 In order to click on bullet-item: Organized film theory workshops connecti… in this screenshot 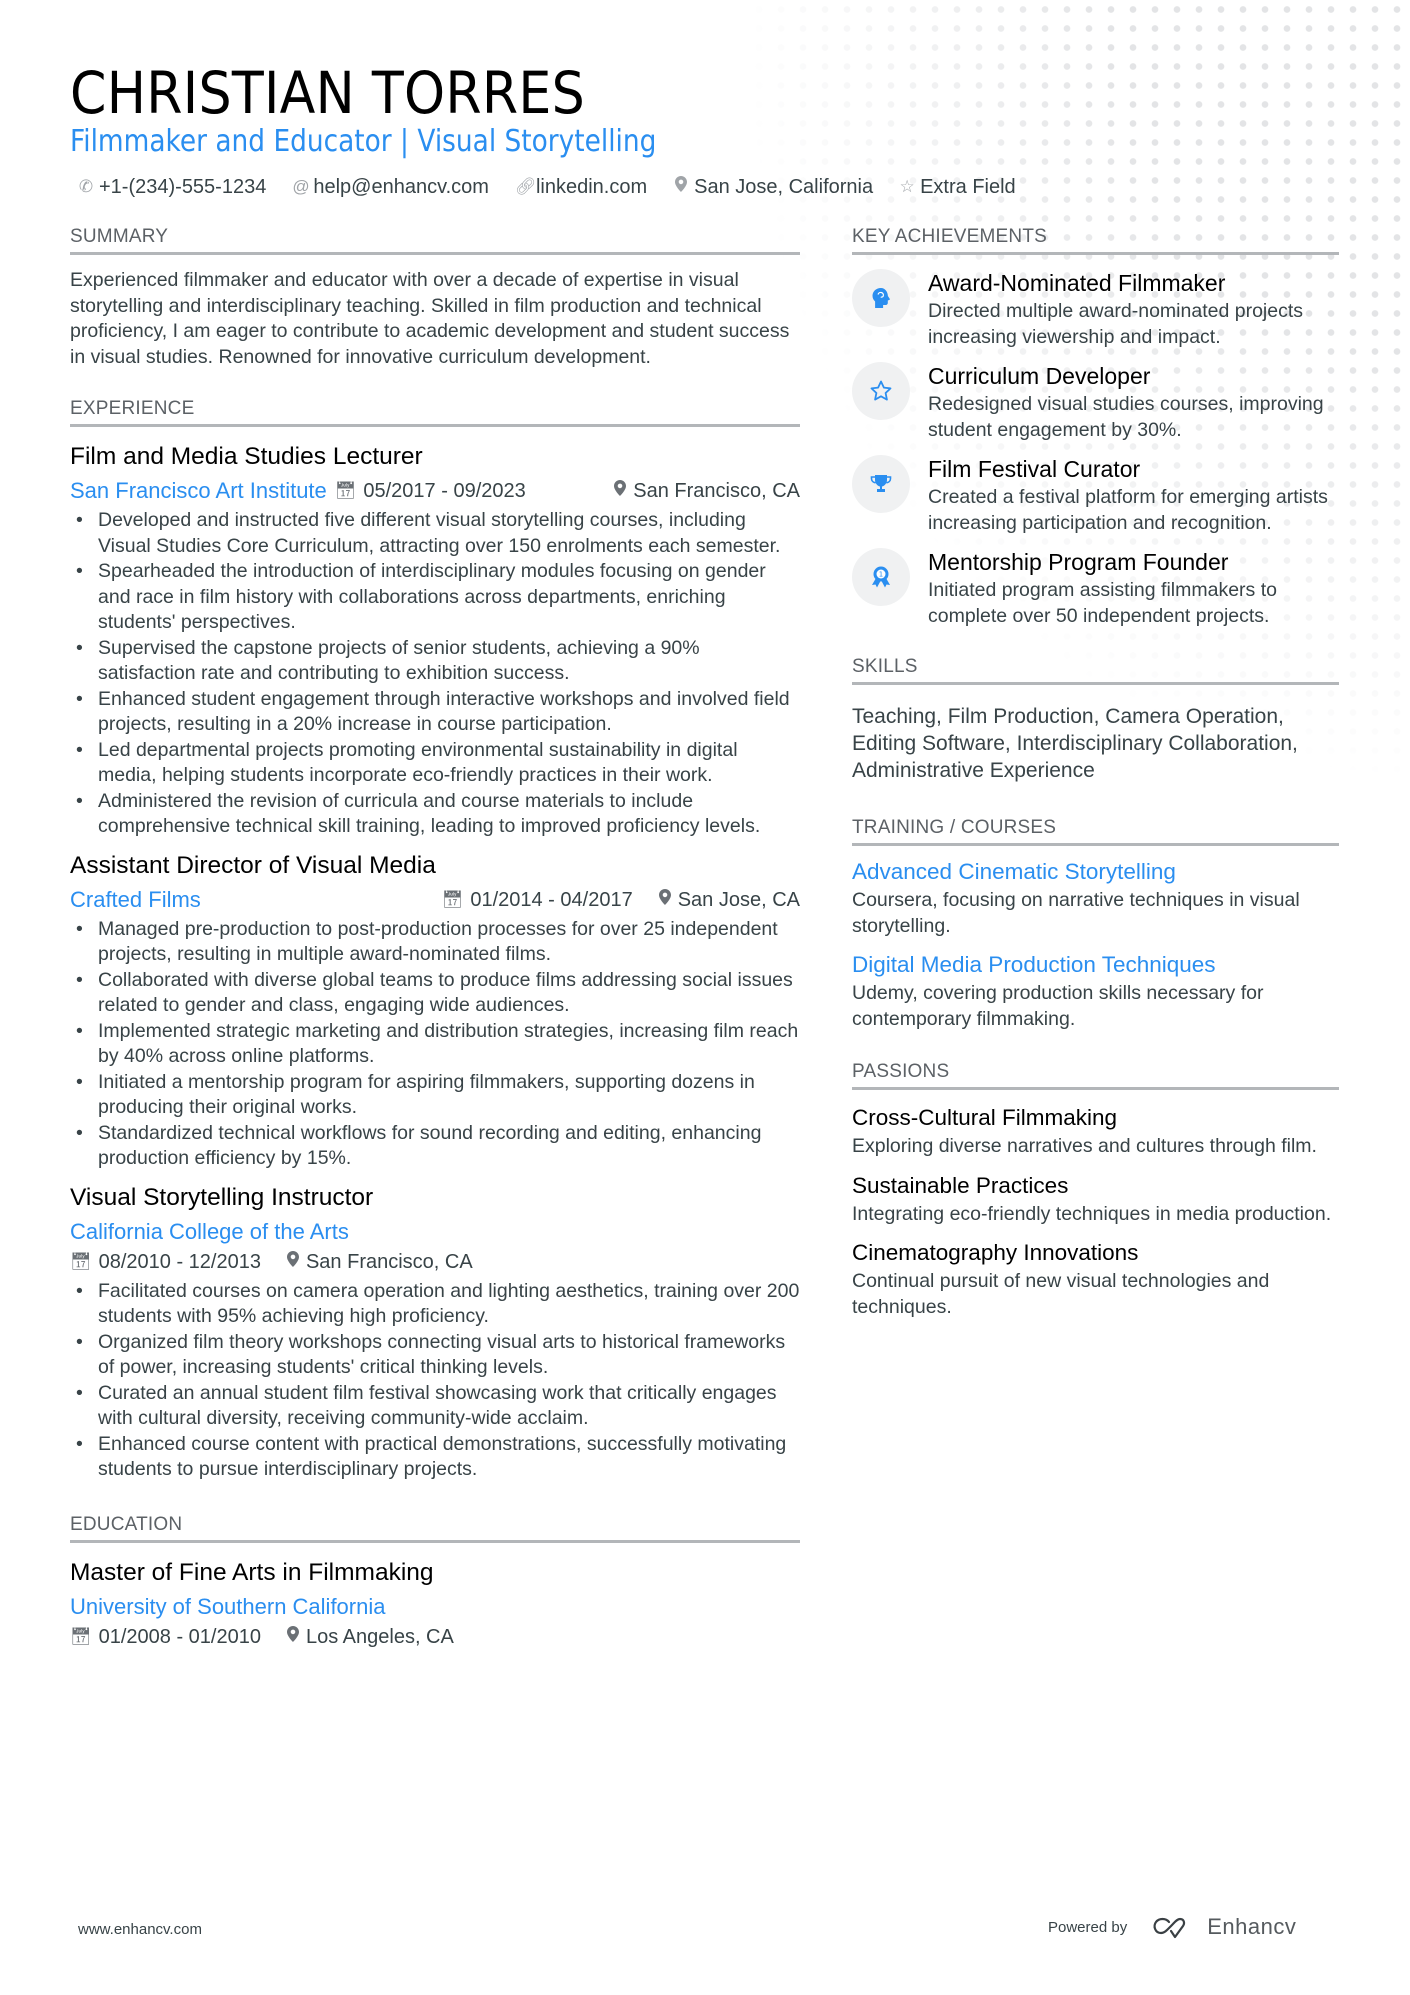, I will do `click(438, 1355)`.